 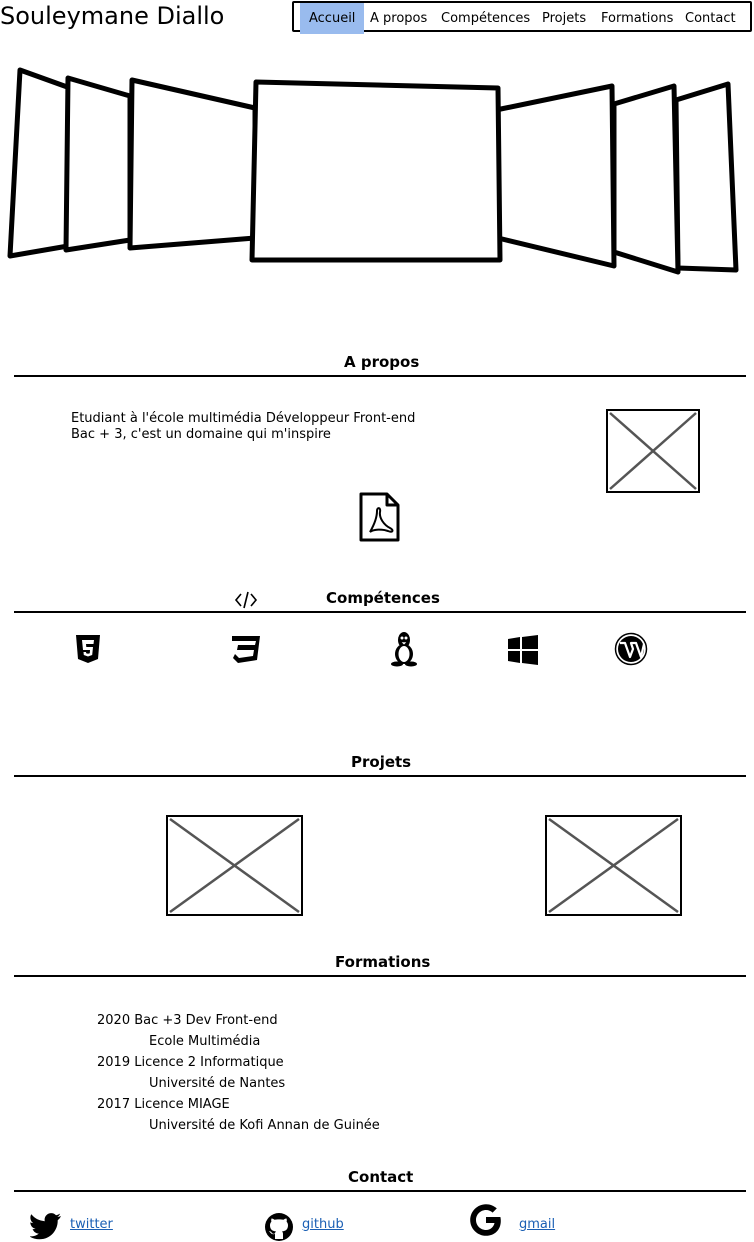 What do you see at coordinates (564, 18) in the screenshot?
I see `nav-projets: Projets` at bounding box center [564, 18].